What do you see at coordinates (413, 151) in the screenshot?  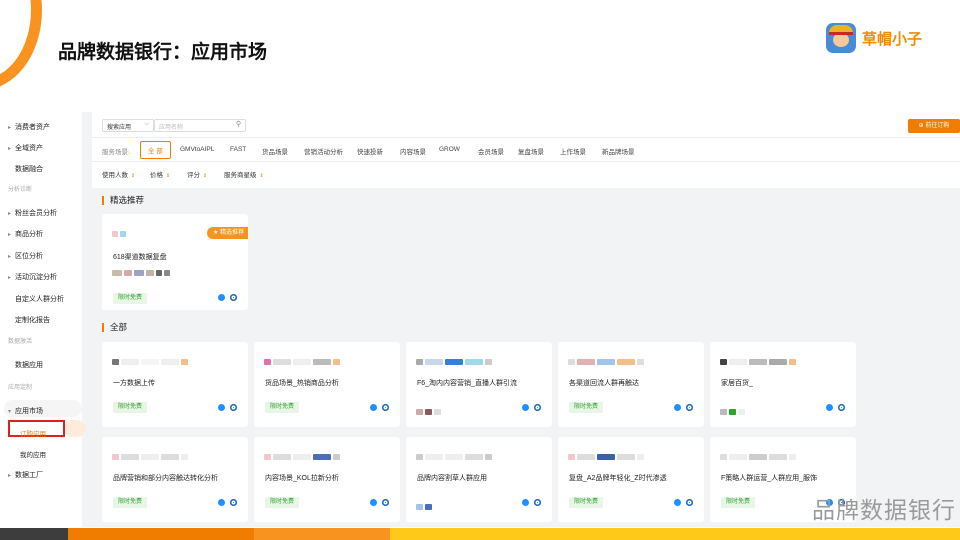 I see `scenario-tab: 内容场景` at bounding box center [413, 151].